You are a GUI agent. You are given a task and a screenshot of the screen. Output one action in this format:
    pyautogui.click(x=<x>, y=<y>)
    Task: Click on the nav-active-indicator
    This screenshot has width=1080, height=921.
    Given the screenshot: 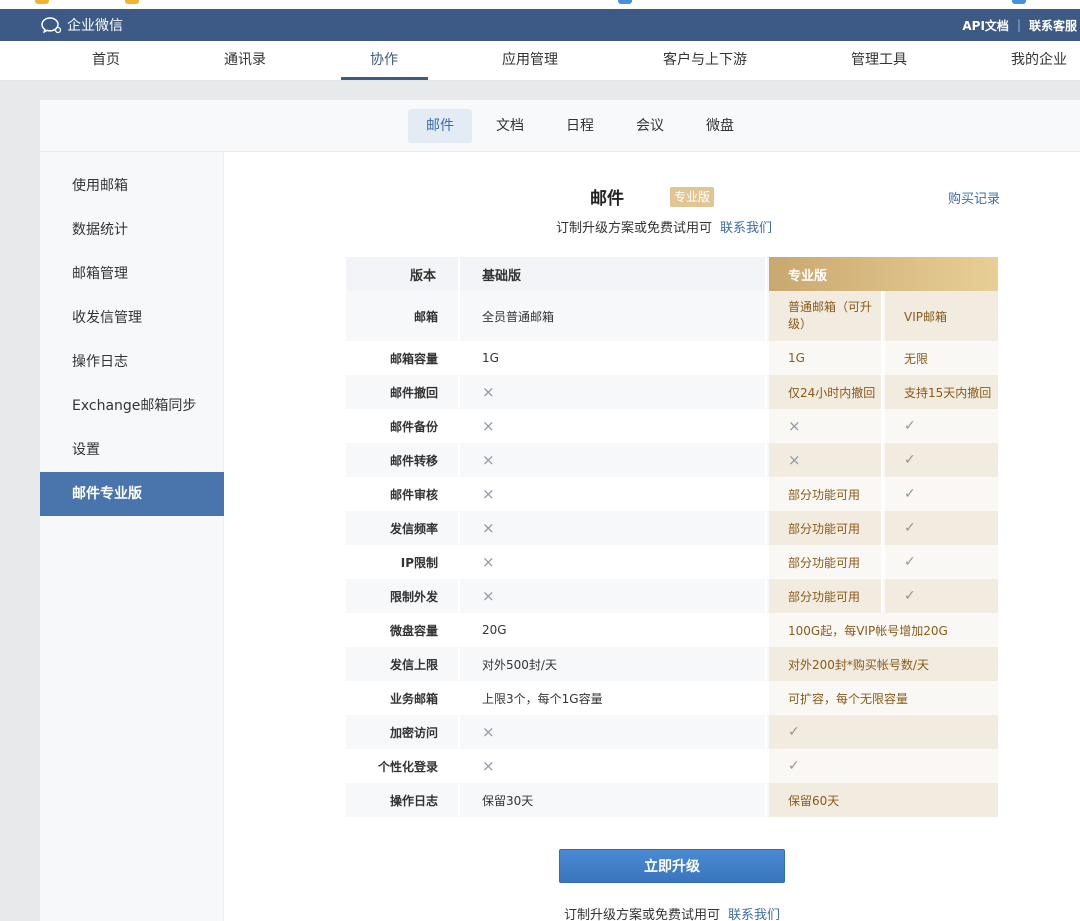 What is the action you would take?
    pyautogui.click(x=384, y=78)
    